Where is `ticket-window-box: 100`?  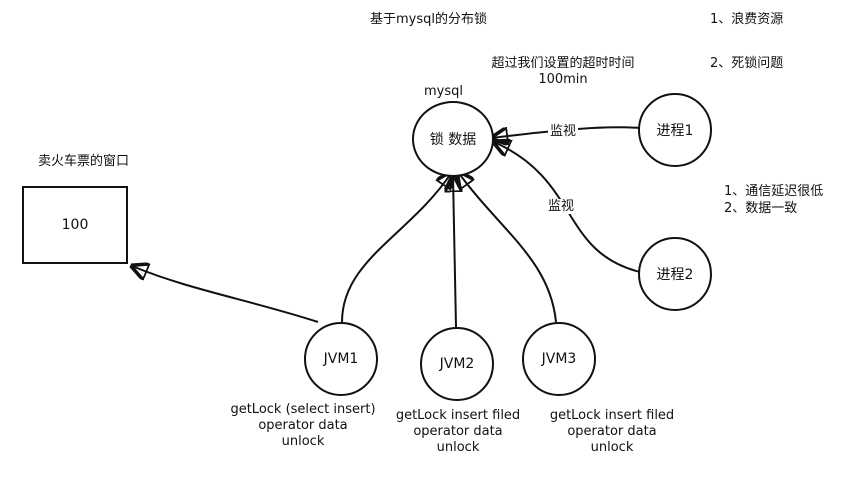 ticket-window-box: 100 is located at coordinates (75, 225).